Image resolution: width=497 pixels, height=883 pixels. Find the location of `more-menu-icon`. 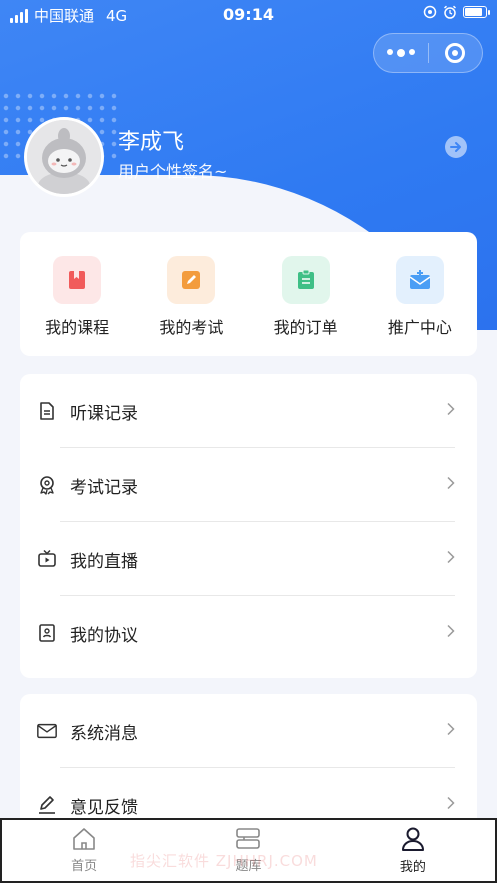

more-menu-icon is located at coordinates (401, 53).